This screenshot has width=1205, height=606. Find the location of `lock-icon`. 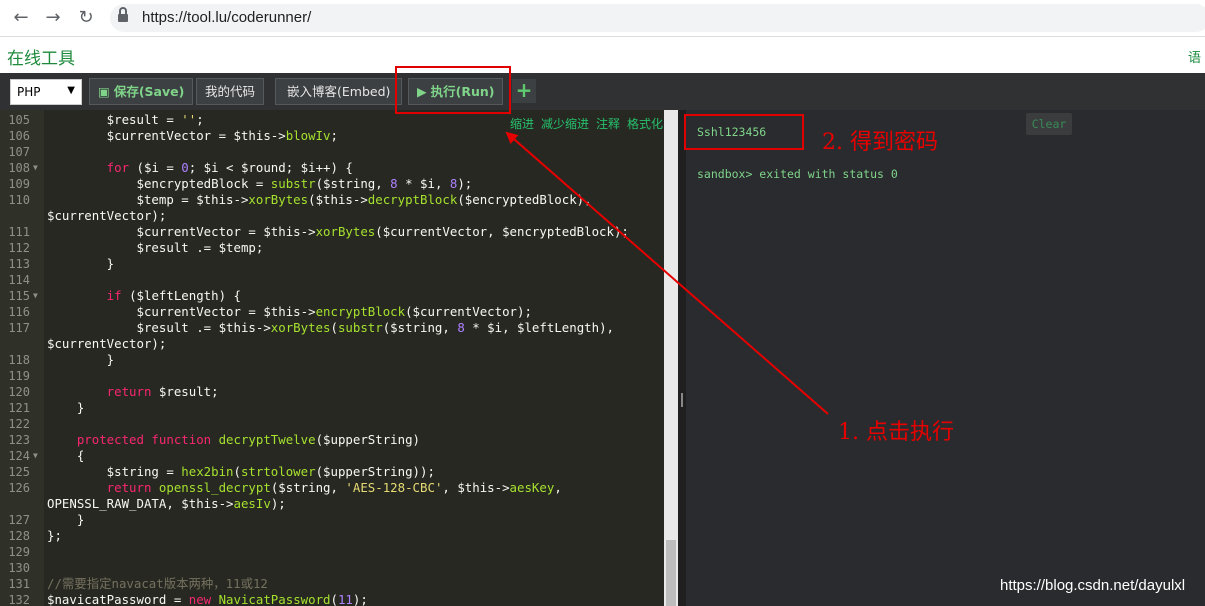

lock-icon is located at coordinates (123, 15).